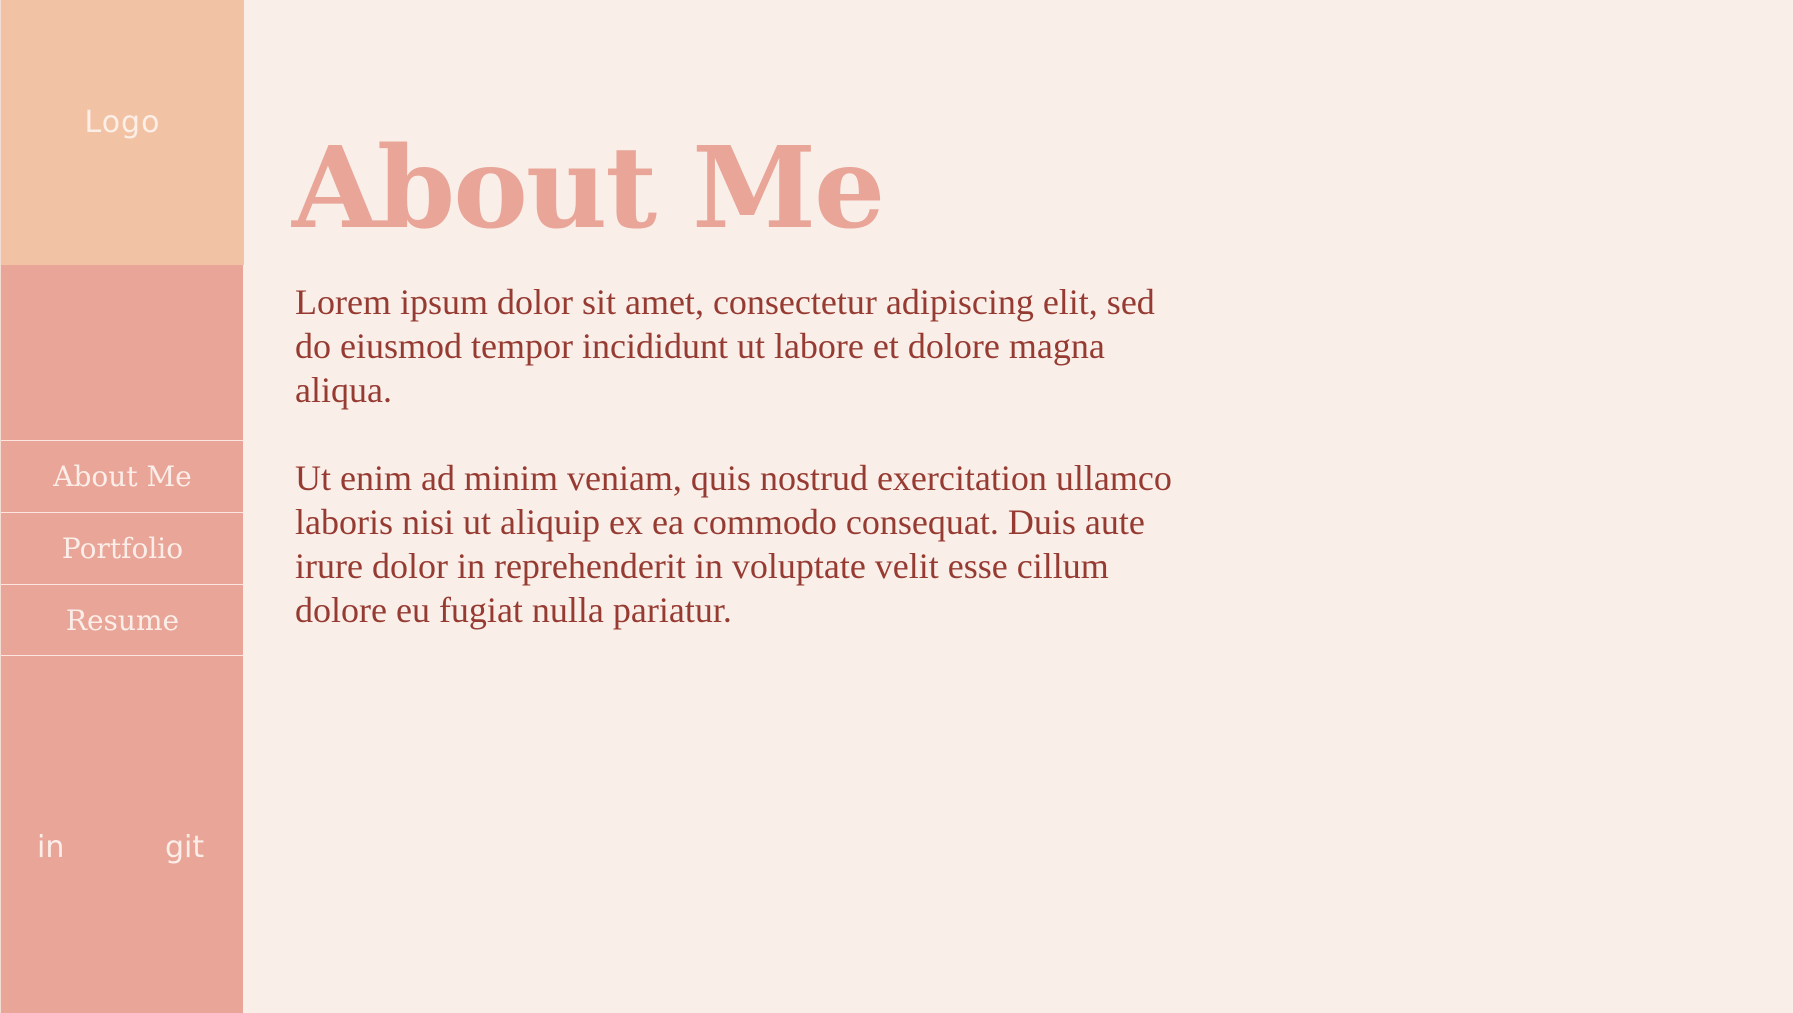 Image resolution: width=1793 pixels, height=1013 pixels. What do you see at coordinates (588, 188) in the screenshot?
I see `page-title: About Me` at bounding box center [588, 188].